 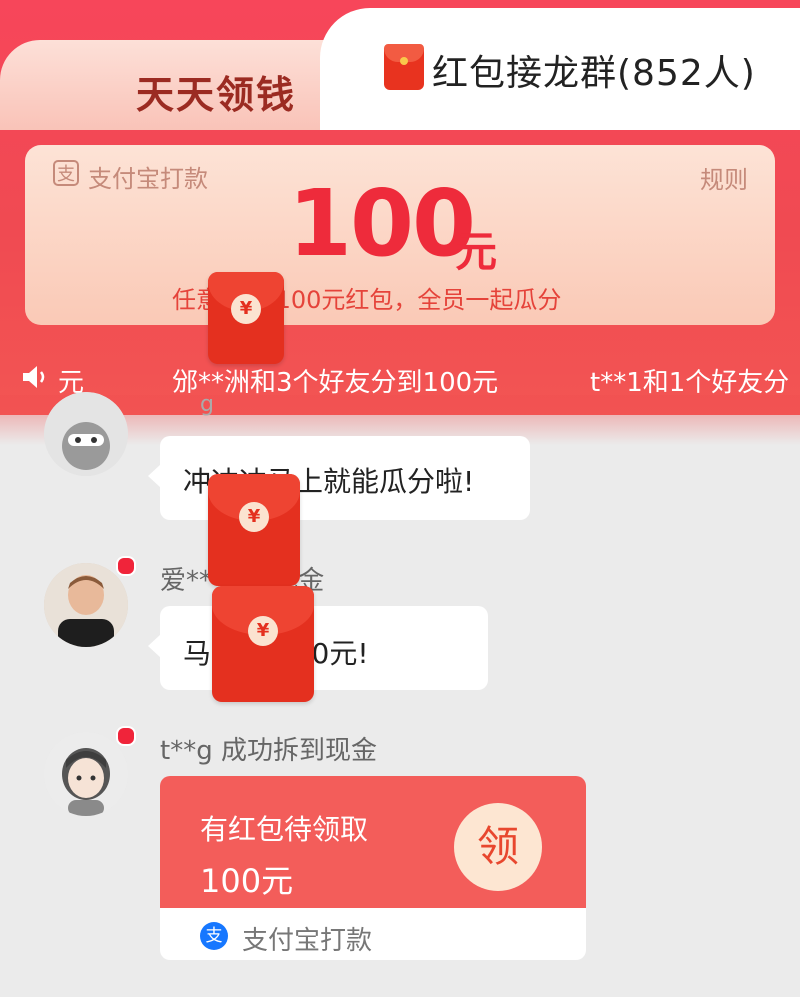 I want to click on ticker-item: t**1和1个好友分, so click(x=690, y=383).